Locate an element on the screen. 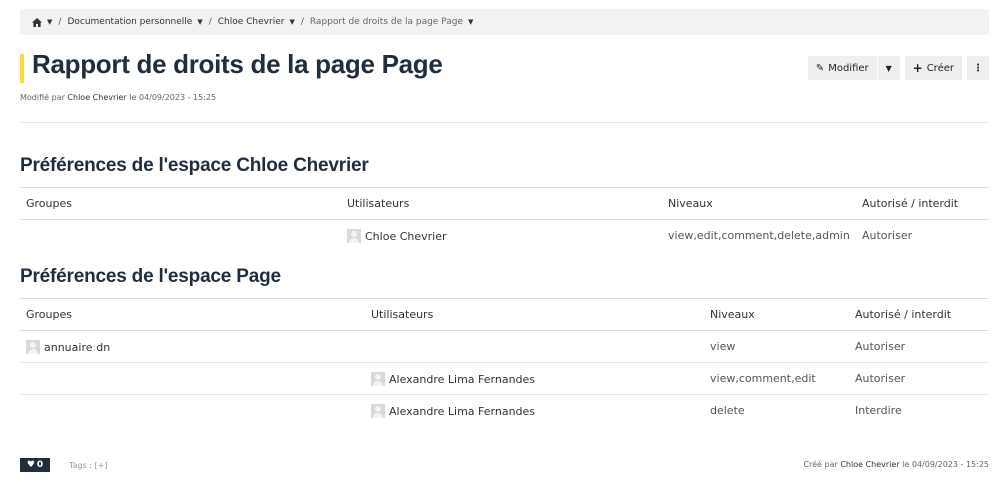  create-button-label: Créer is located at coordinates (940, 68).